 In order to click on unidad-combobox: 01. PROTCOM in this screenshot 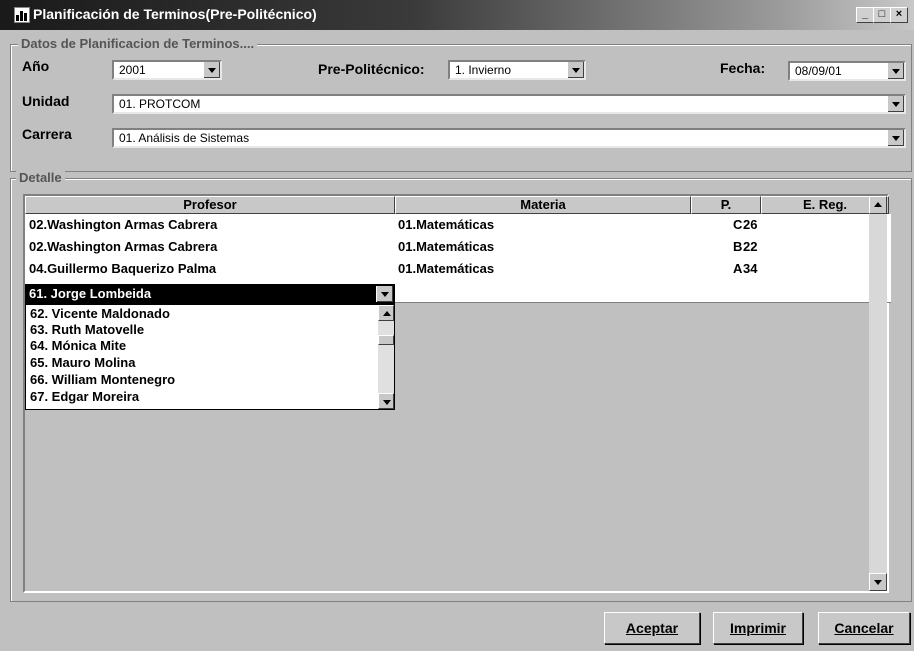, I will do `click(509, 104)`.